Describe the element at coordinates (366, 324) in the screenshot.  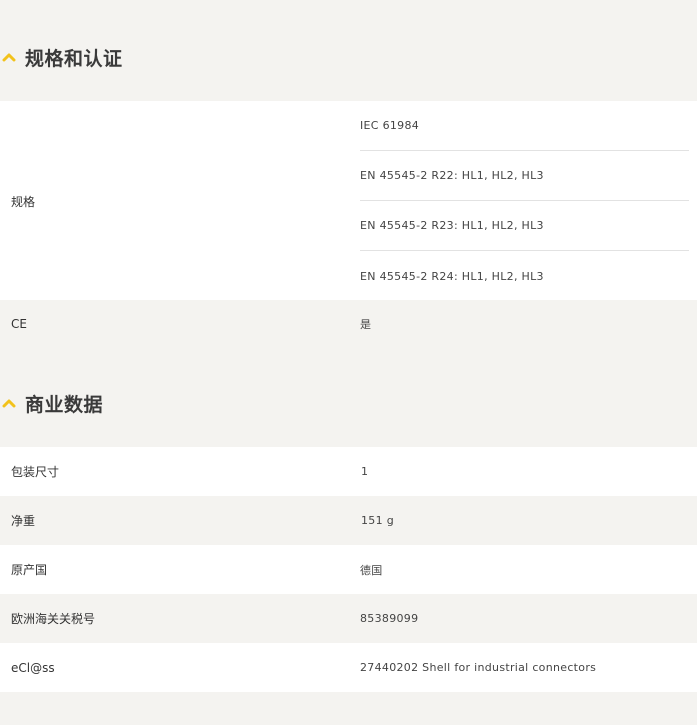
I see `row-value: 是` at that location.